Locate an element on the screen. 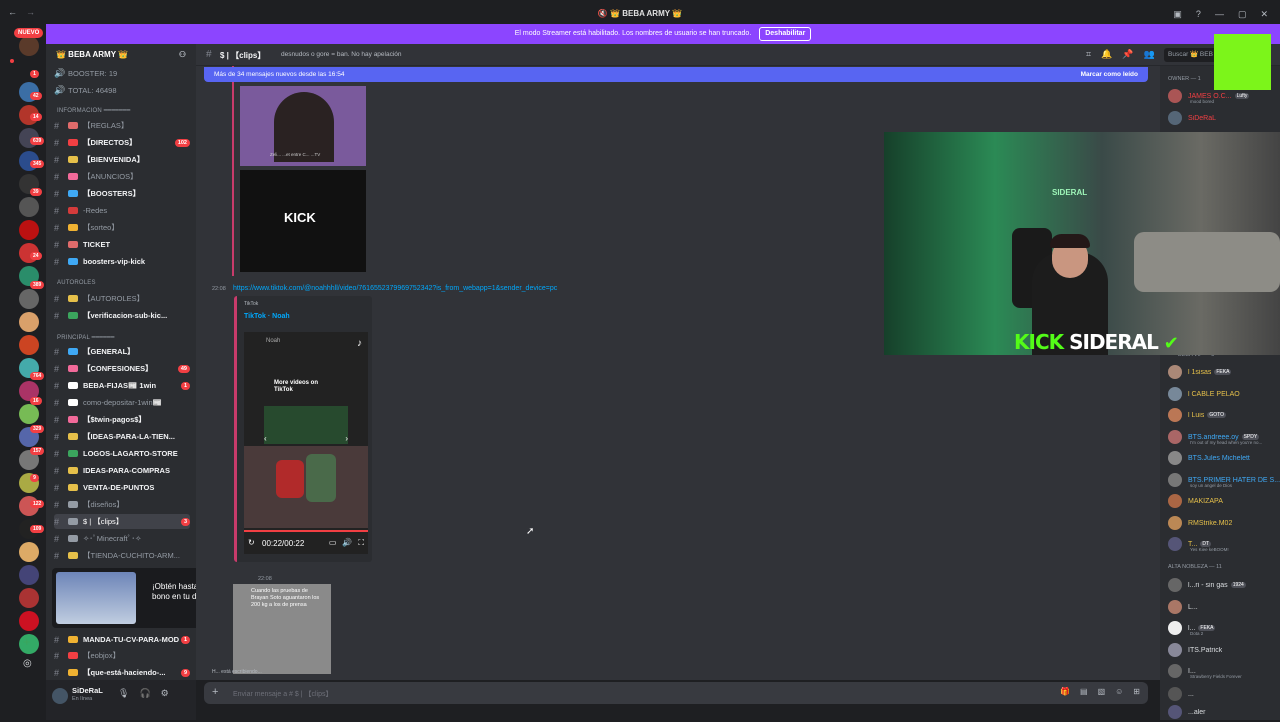 The height and width of the screenshot is (722, 1280). headphones-icon: 🎧 is located at coordinates (144, 693).